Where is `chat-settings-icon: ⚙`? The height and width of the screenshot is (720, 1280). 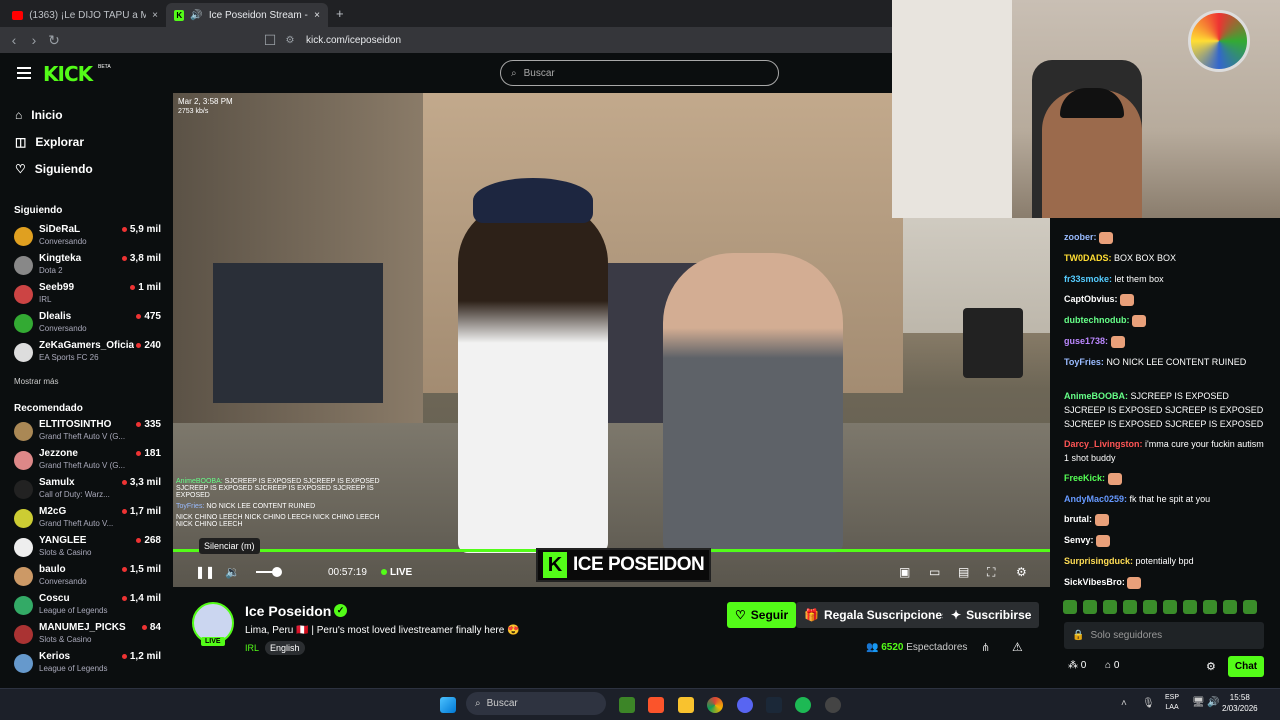
chat-settings-icon: ⚙ is located at coordinates (1211, 666).